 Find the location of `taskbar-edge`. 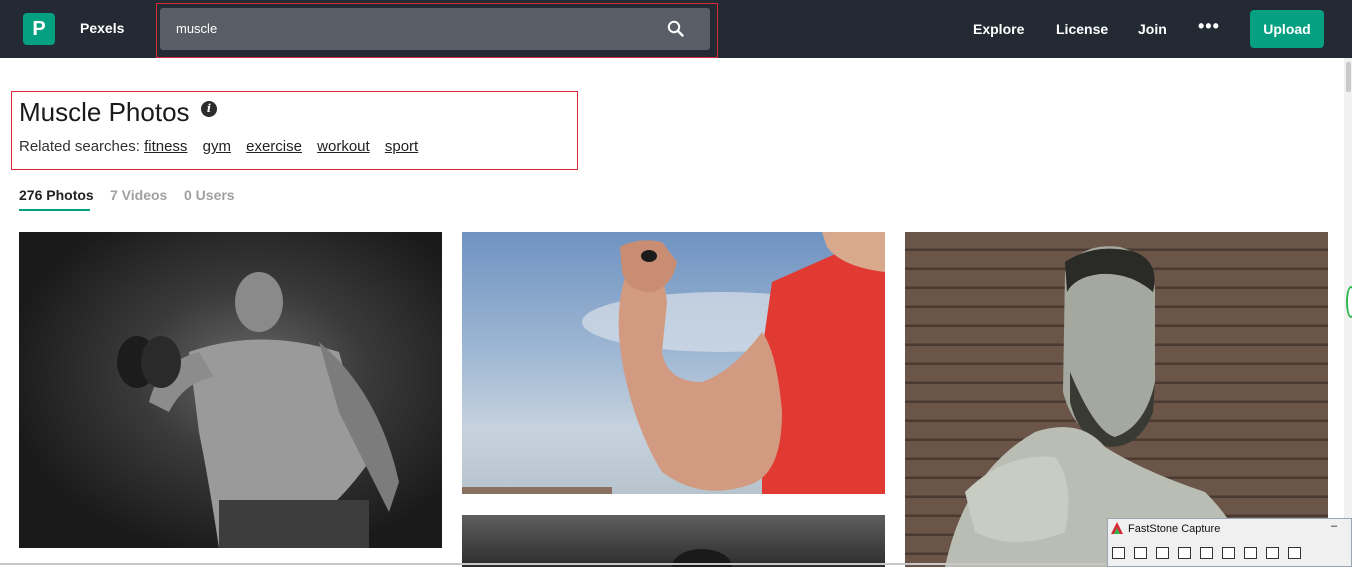

taskbar-edge is located at coordinates (553, 564).